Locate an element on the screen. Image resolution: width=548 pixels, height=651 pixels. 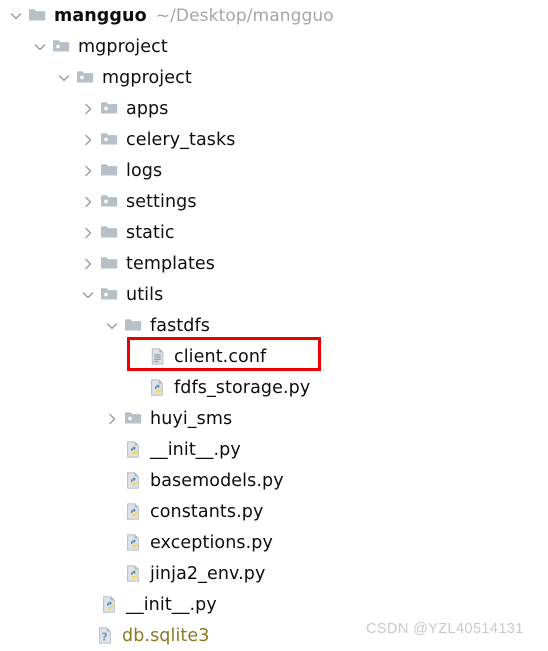
tree-item-label: apps is located at coordinates (147, 108).